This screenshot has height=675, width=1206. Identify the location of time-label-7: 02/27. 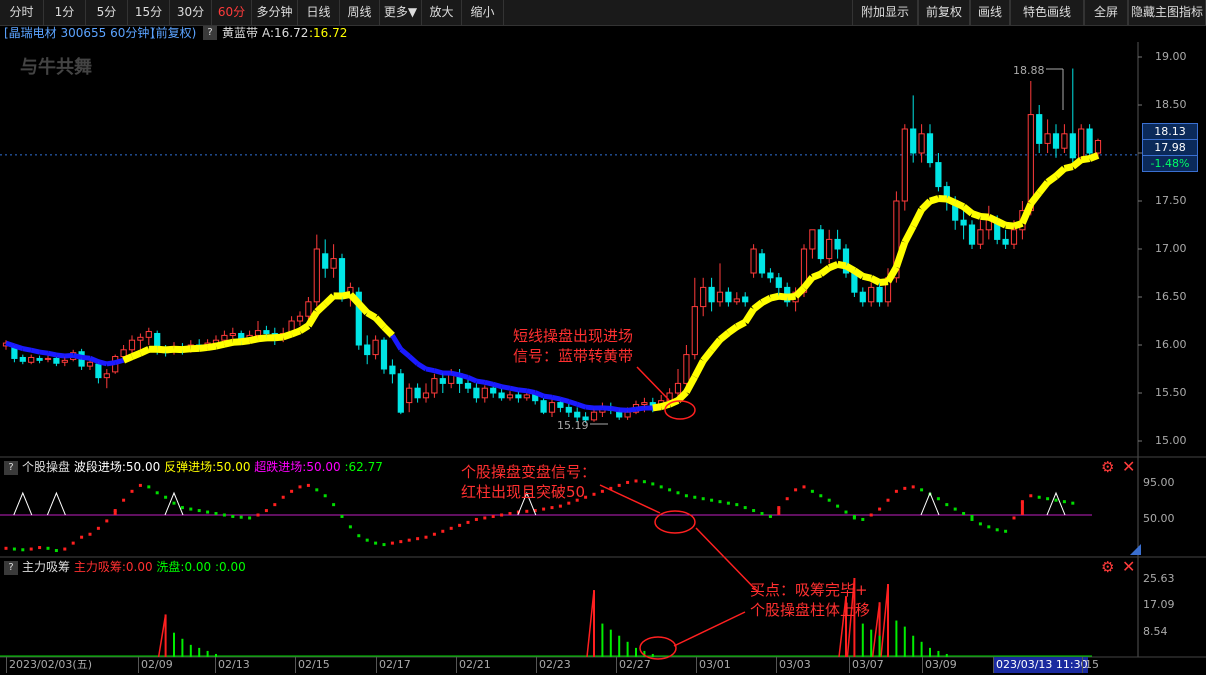
(633, 665).